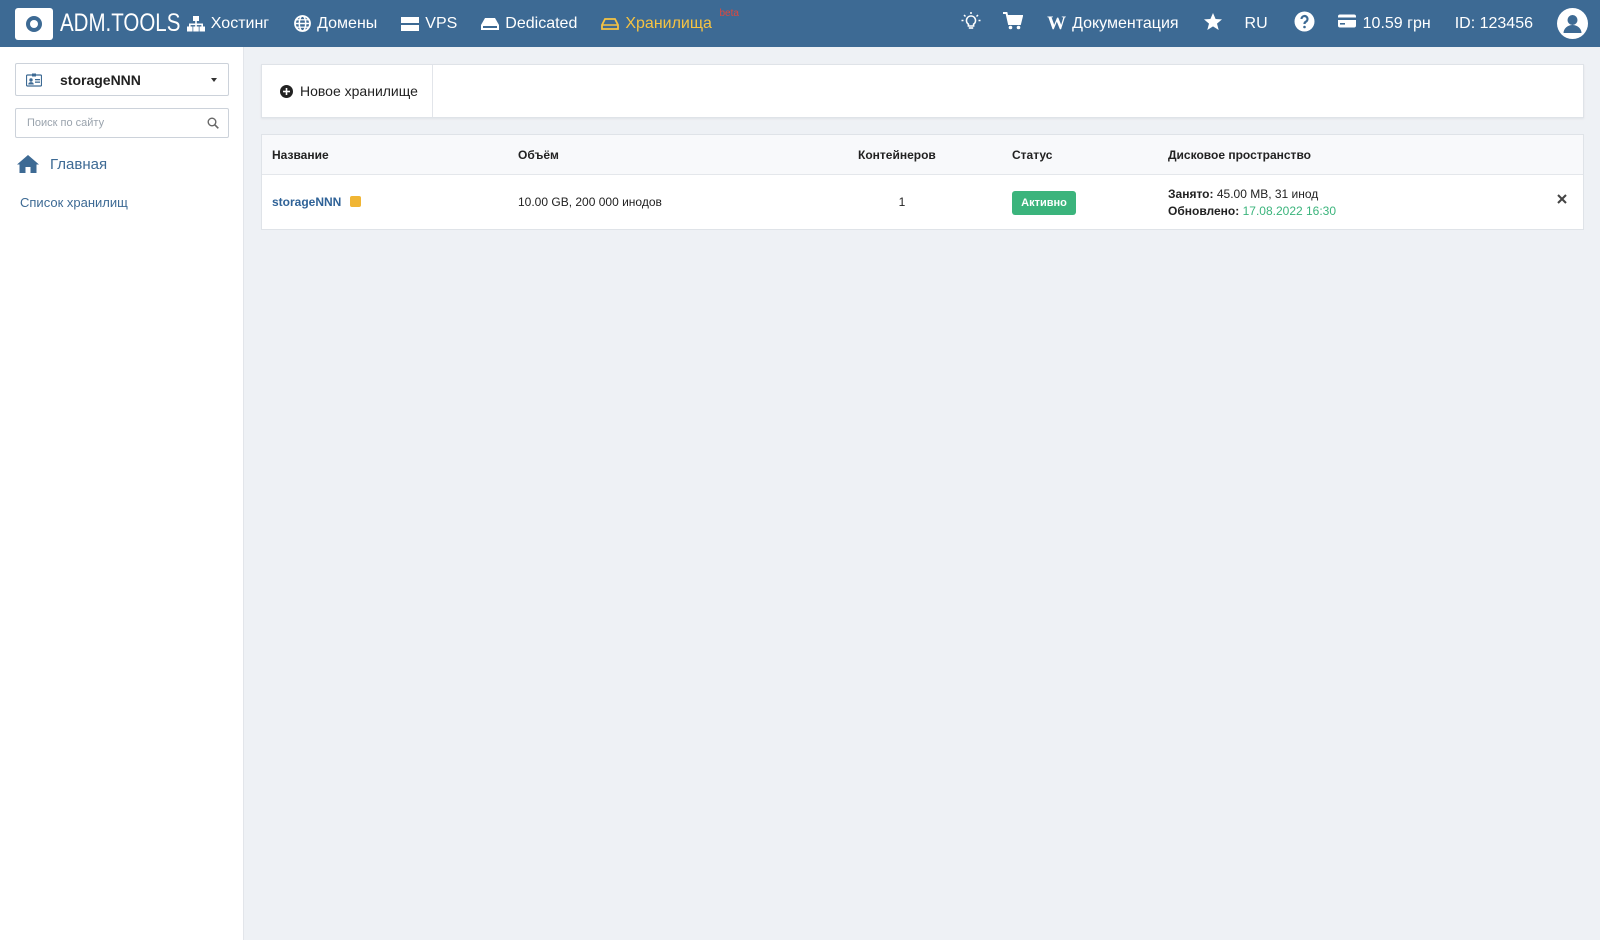 Image resolution: width=1600 pixels, height=940 pixels. I want to click on logo-mark-icon, so click(34, 23).